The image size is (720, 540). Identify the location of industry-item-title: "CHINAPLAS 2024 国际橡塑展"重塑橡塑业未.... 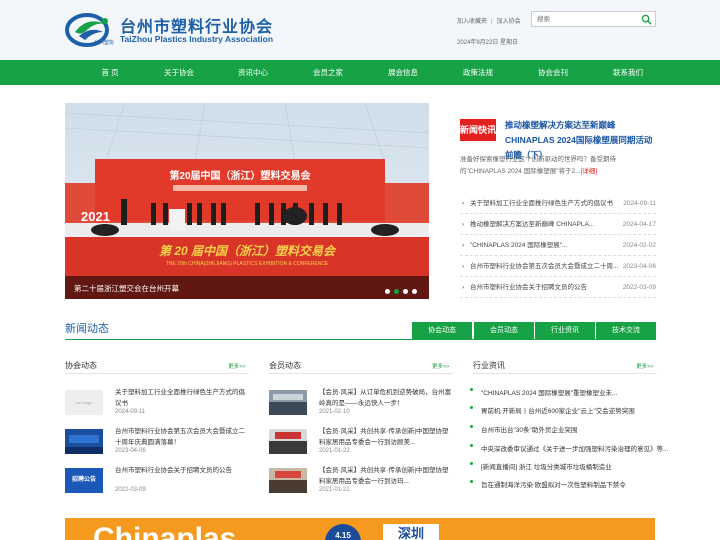
(549, 393).